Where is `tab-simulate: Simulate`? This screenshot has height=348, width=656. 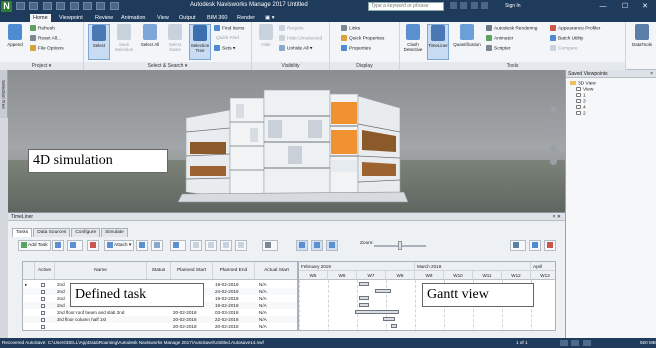
tab-simulate: Simulate is located at coordinates (114, 232).